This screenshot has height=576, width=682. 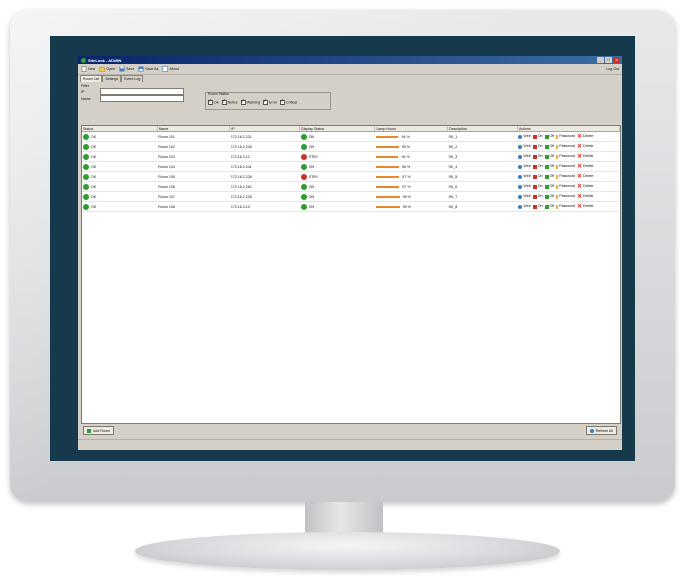 What do you see at coordinates (148, 69) in the screenshot?
I see `save-as-button: Save As` at bounding box center [148, 69].